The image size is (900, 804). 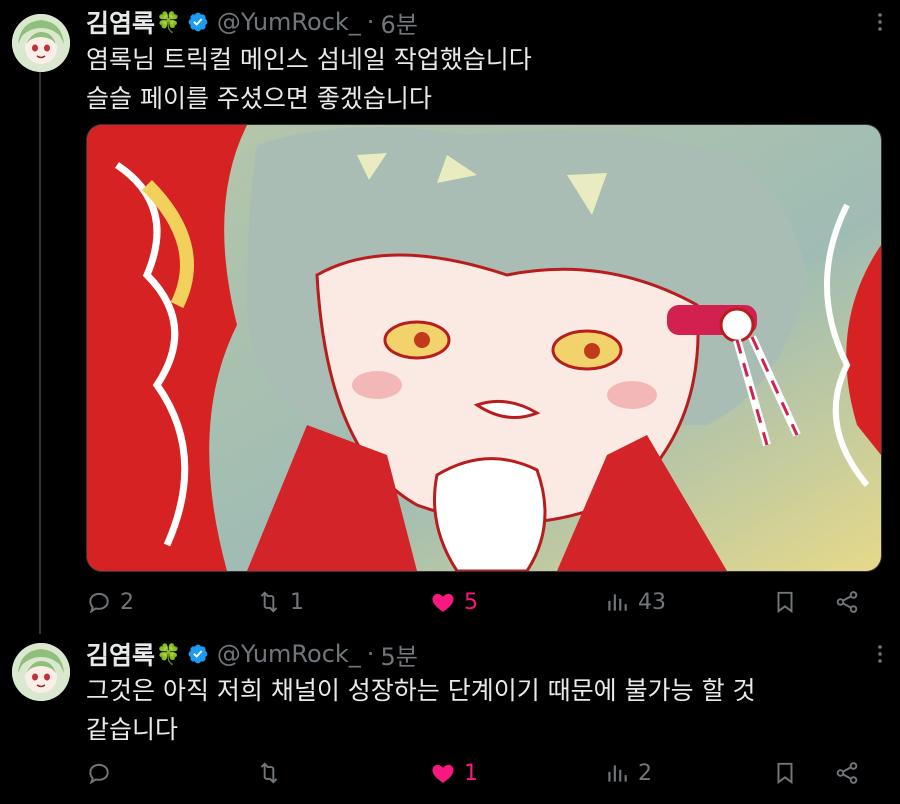 What do you see at coordinates (132, 729) in the screenshot?
I see `tweet-text-line: 같습니다` at bounding box center [132, 729].